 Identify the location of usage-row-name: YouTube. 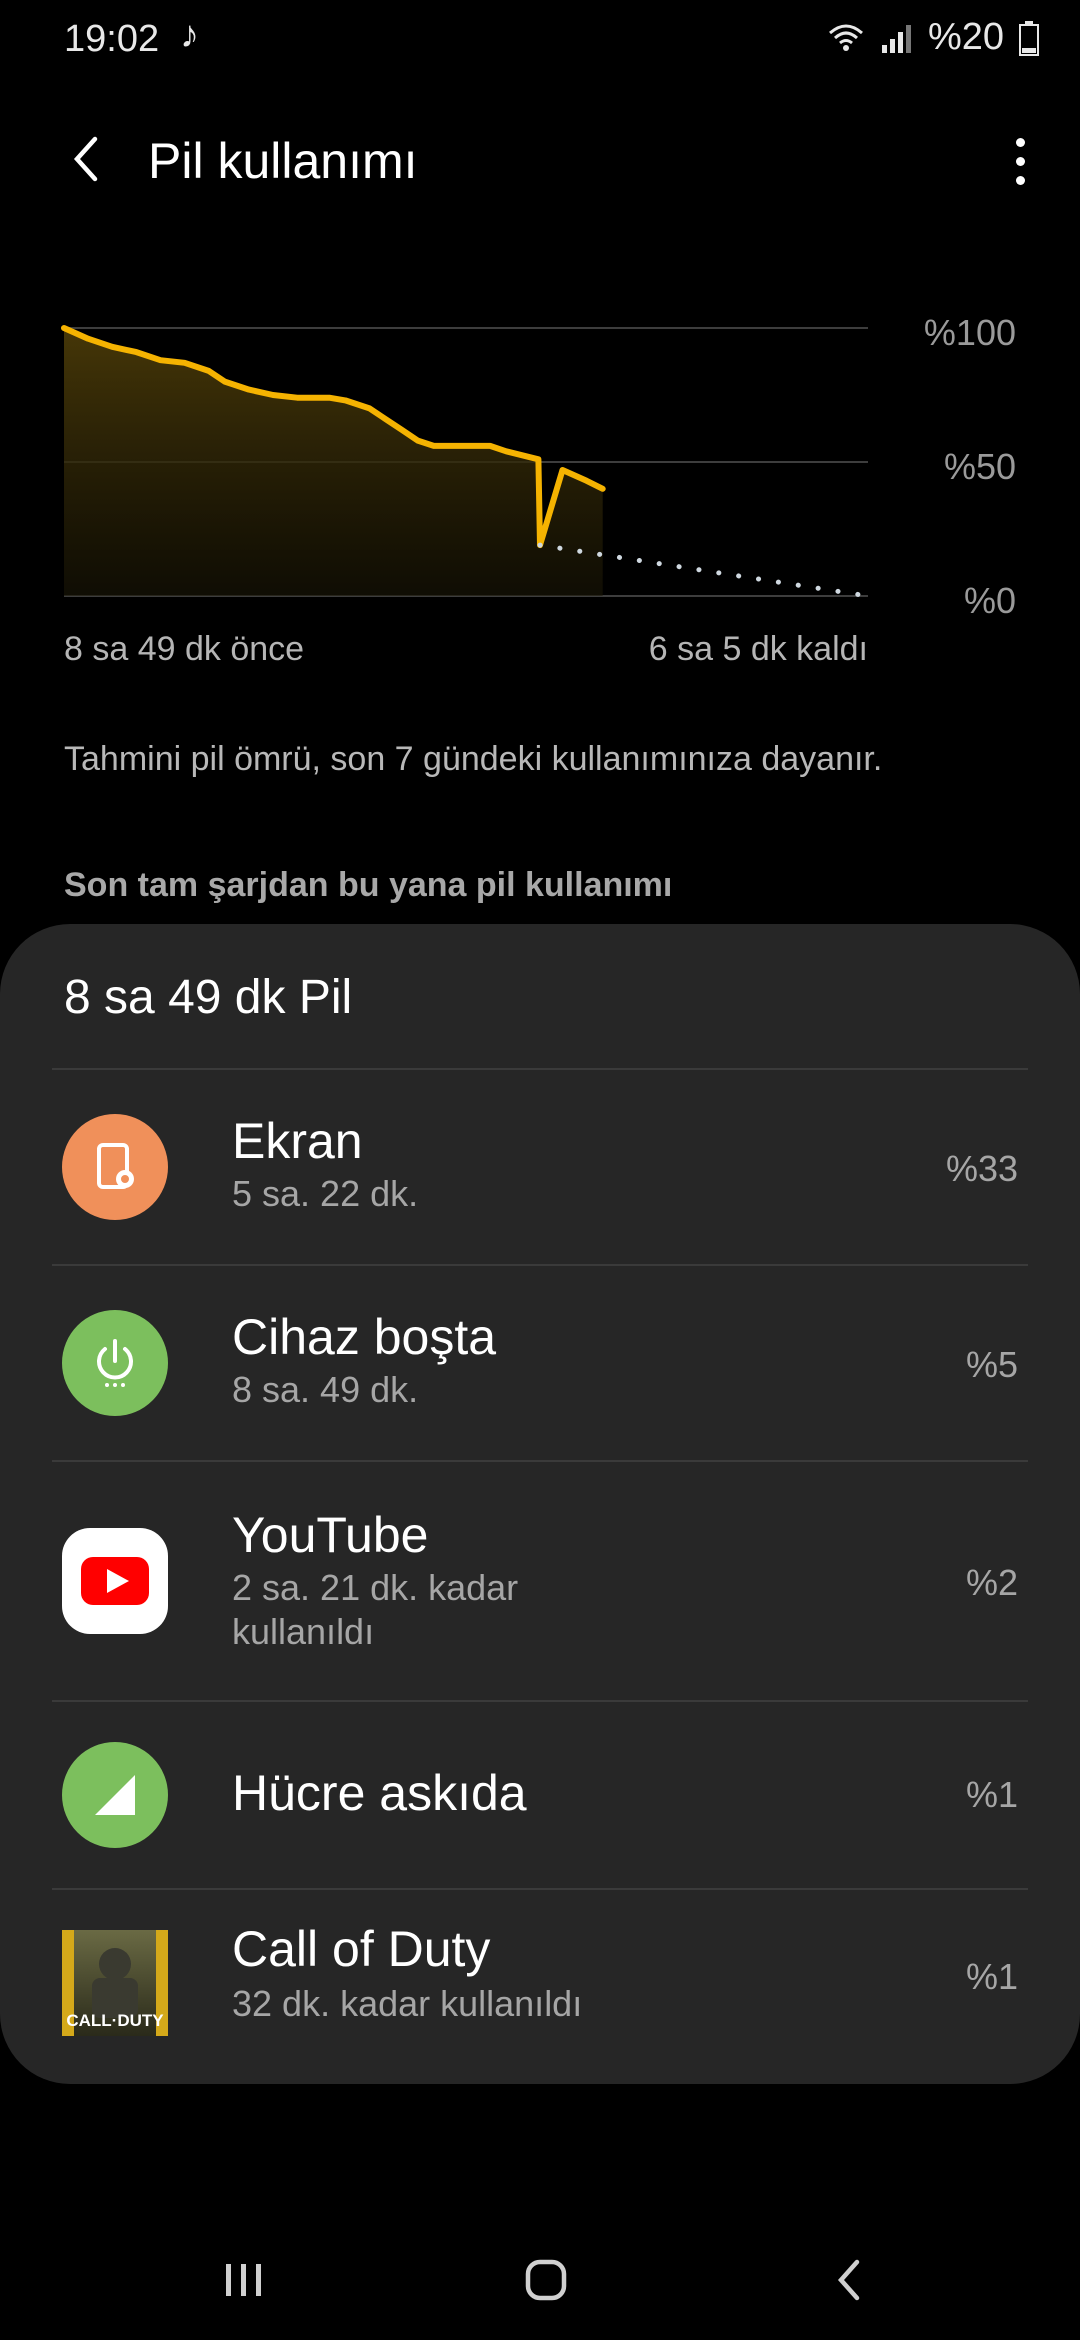
(330, 1535).